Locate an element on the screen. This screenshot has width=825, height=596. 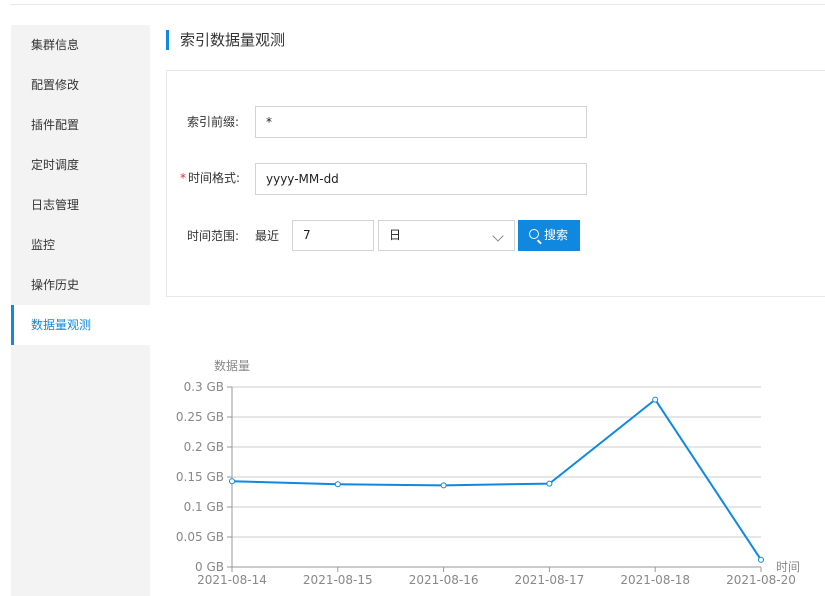
x-tick-label: 2021-08-18 is located at coordinates (655, 580).